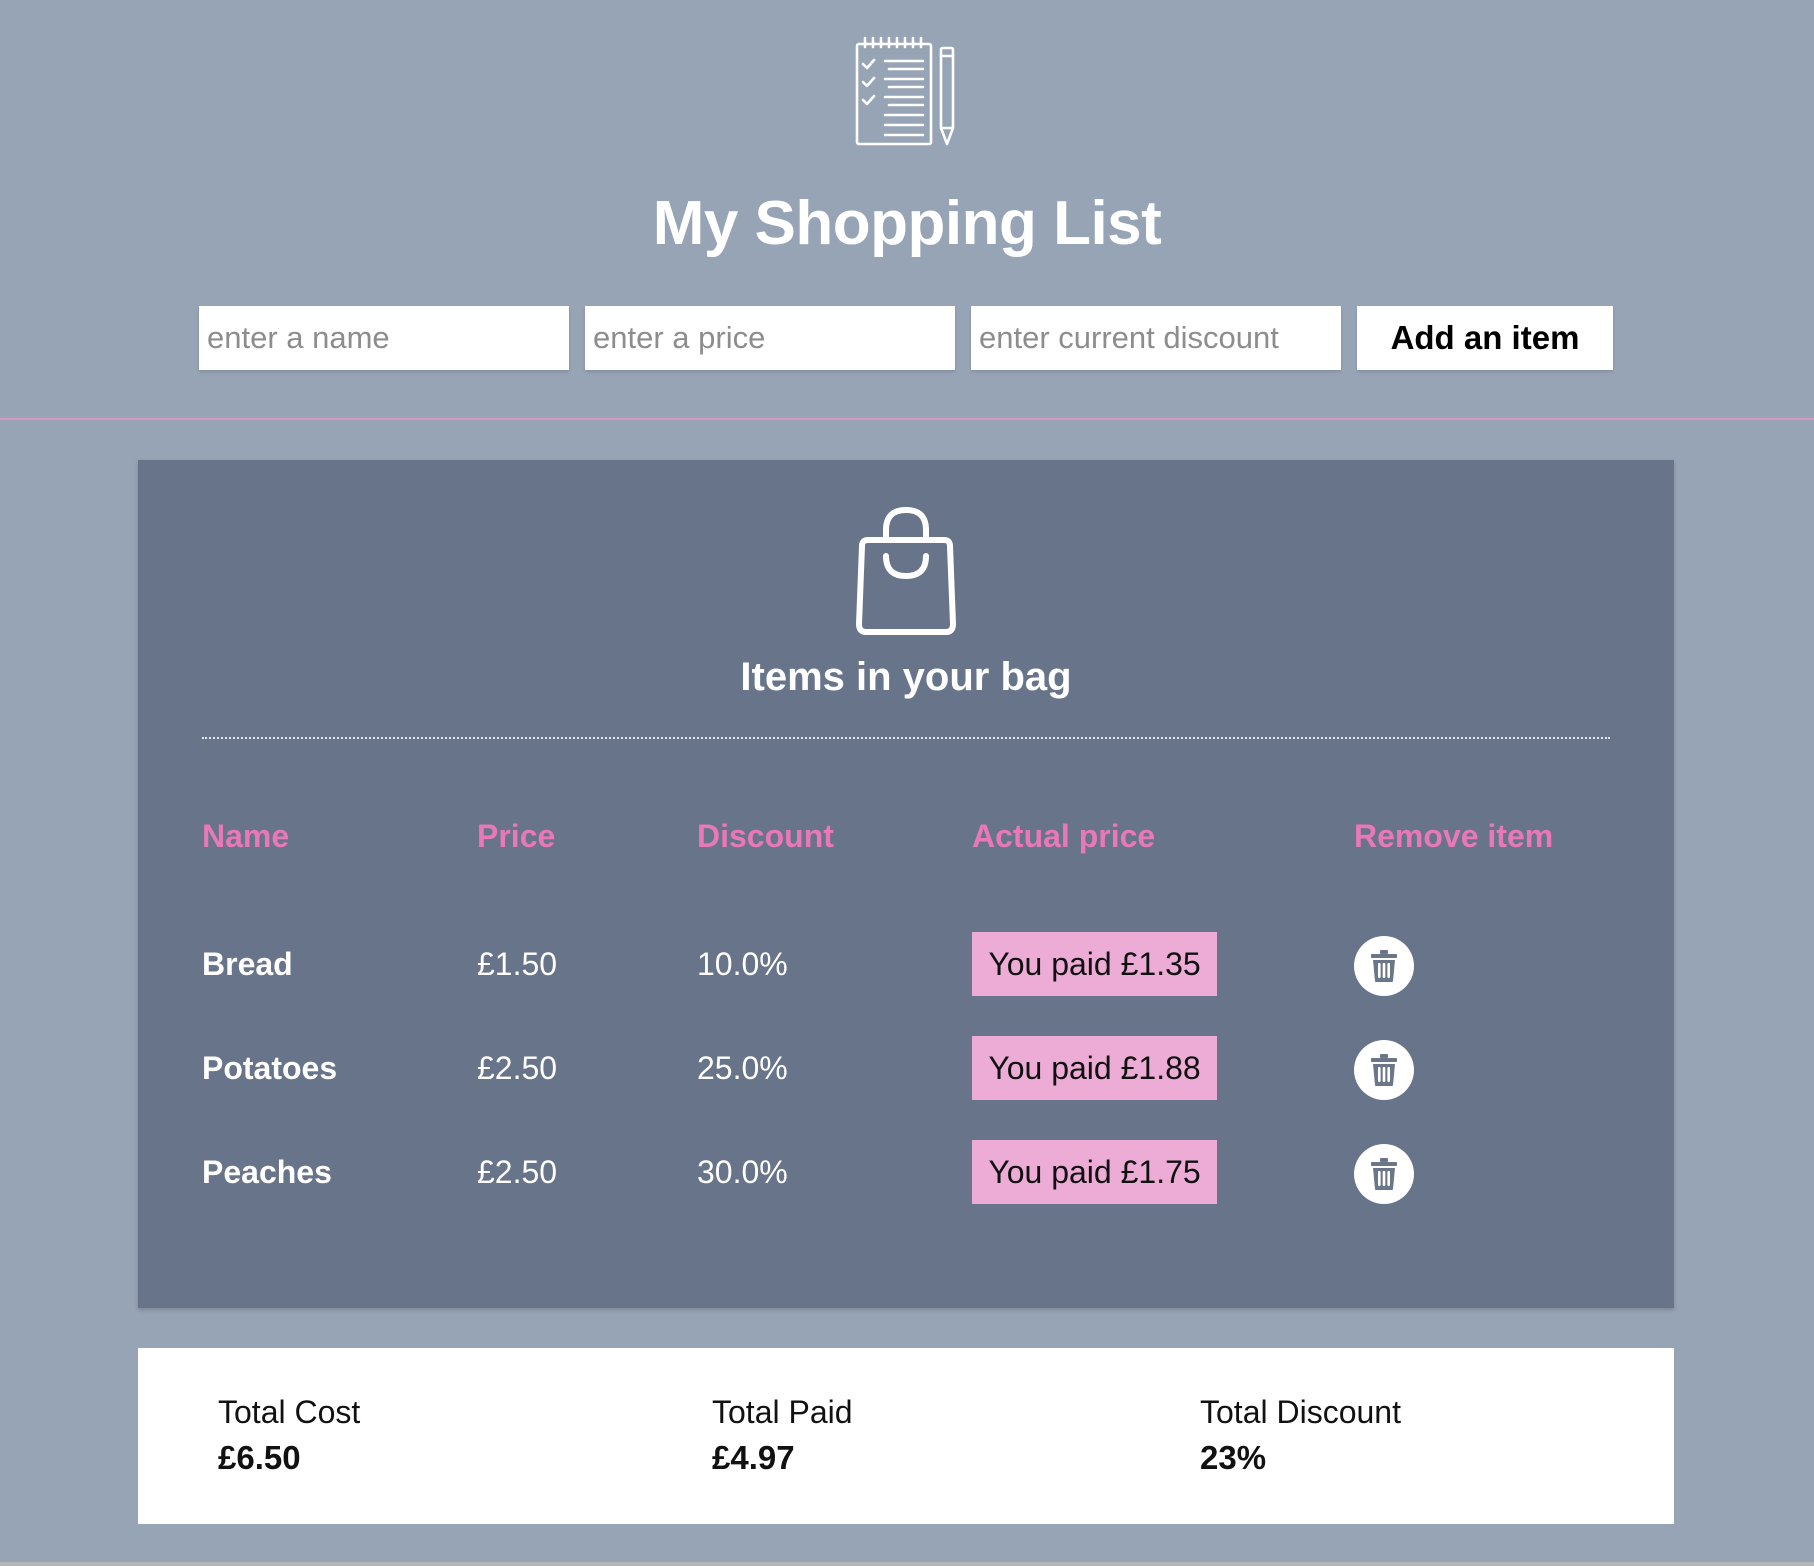 The width and height of the screenshot is (1814, 1566). I want to click on column-header-name: Name, so click(246, 836).